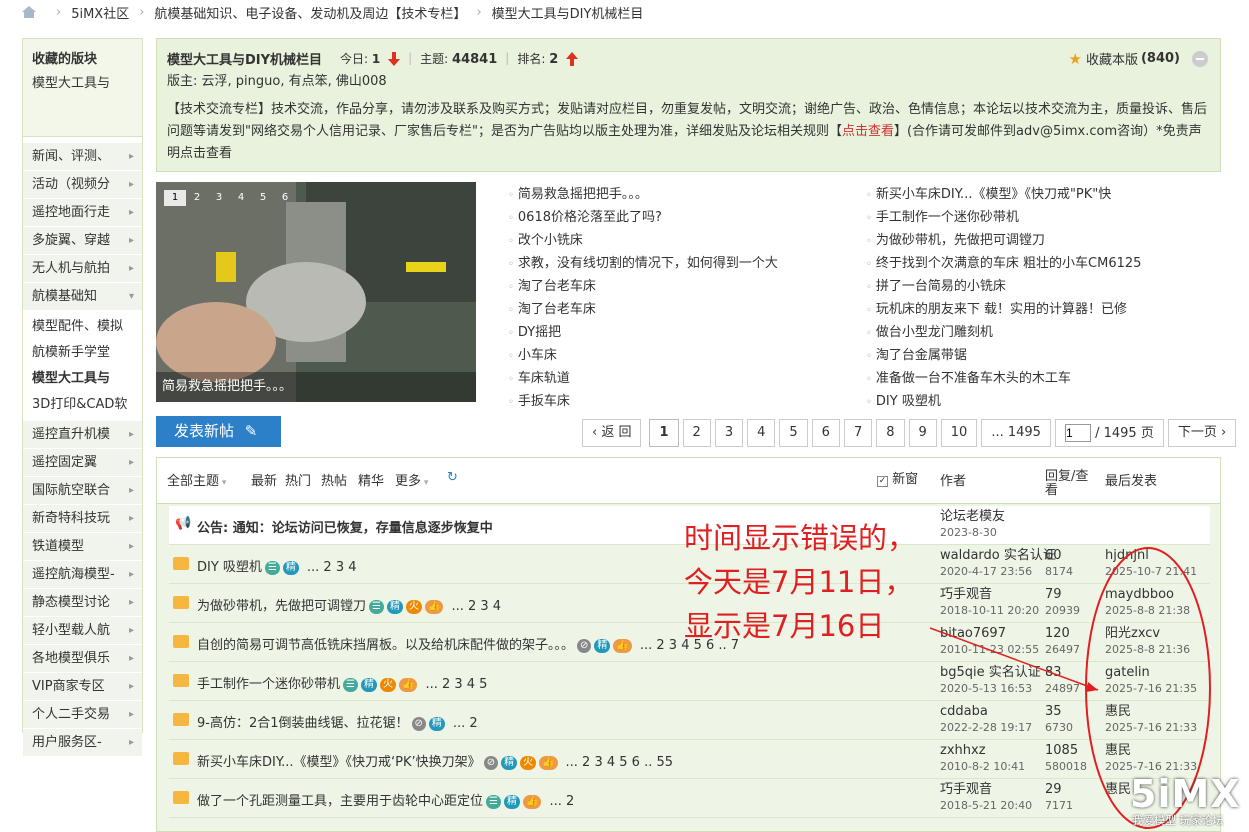 The image size is (1249, 832). I want to click on annotation-arrow-line, so click(1014, 659).